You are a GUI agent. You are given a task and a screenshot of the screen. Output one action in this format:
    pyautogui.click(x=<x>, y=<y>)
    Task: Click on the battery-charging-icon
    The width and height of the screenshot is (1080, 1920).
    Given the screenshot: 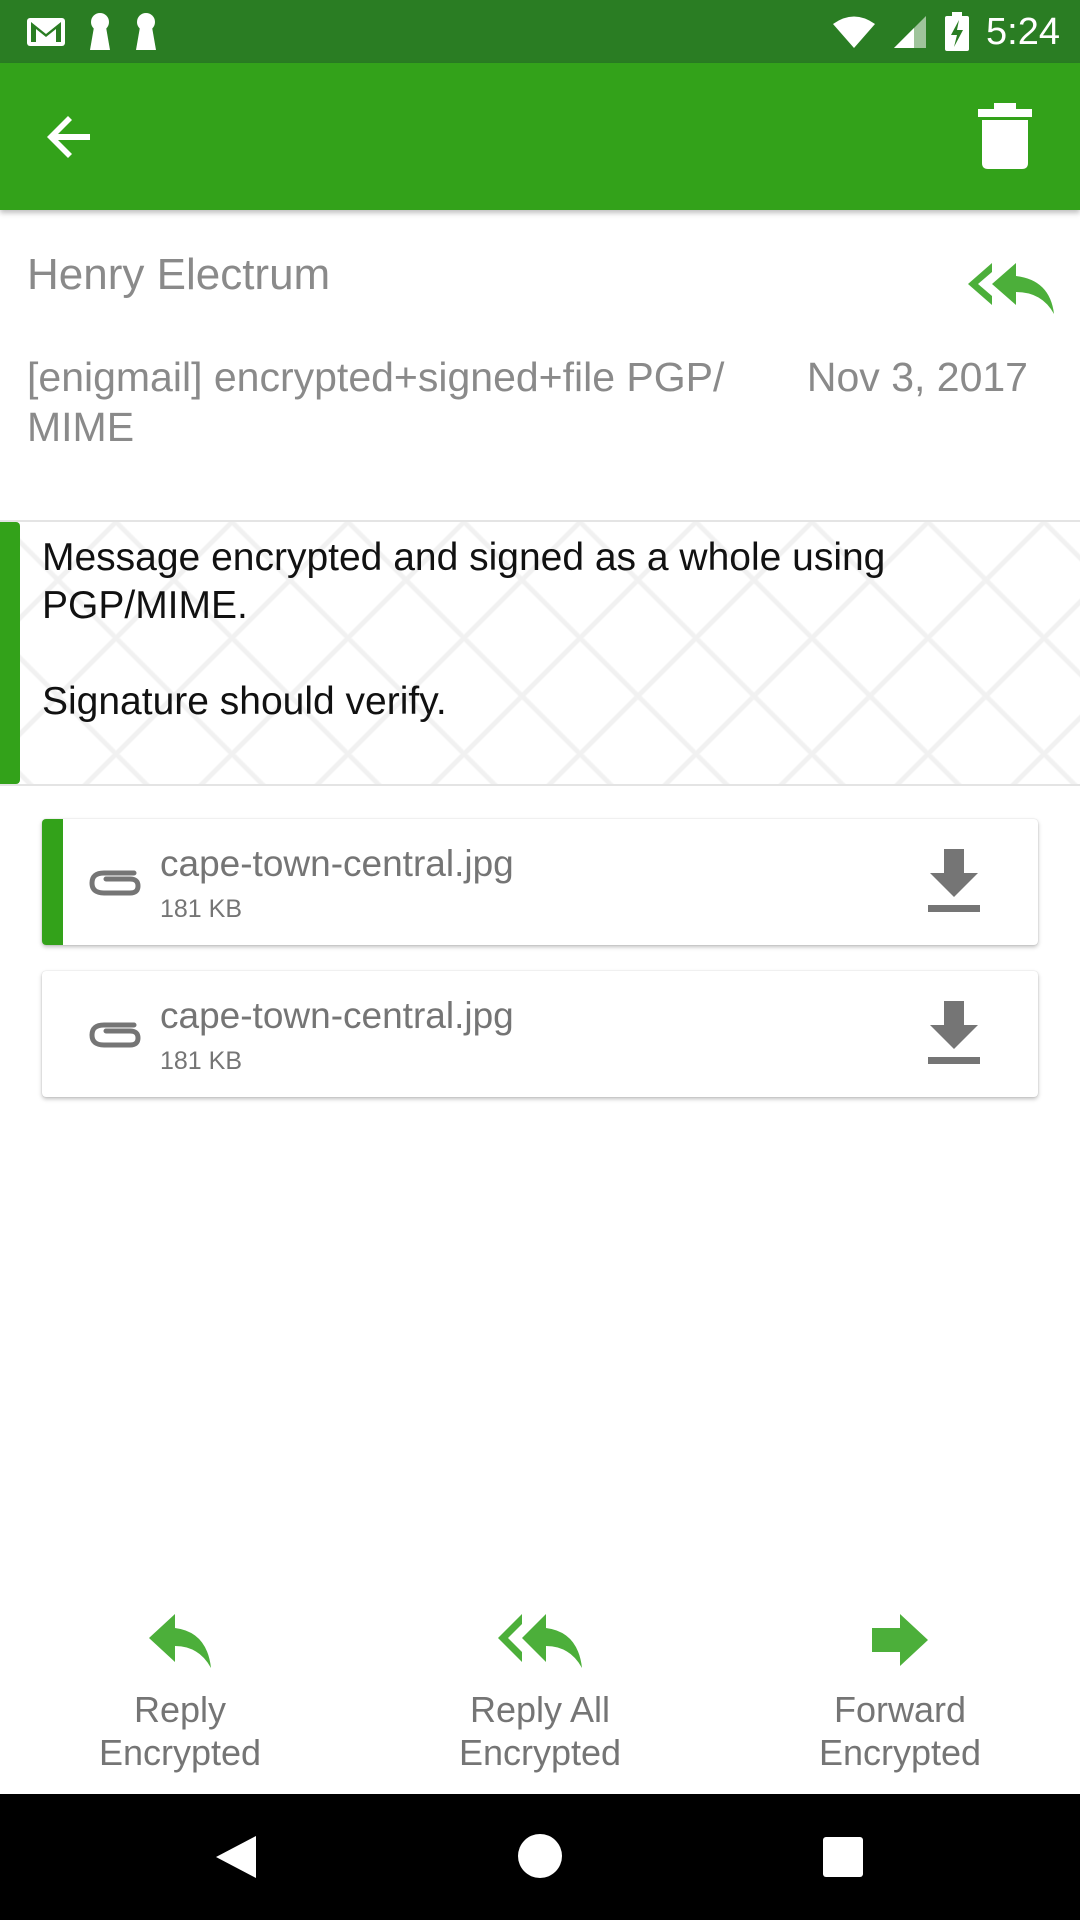 What is the action you would take?
    pyautogui.click(x=957, y=31)
    